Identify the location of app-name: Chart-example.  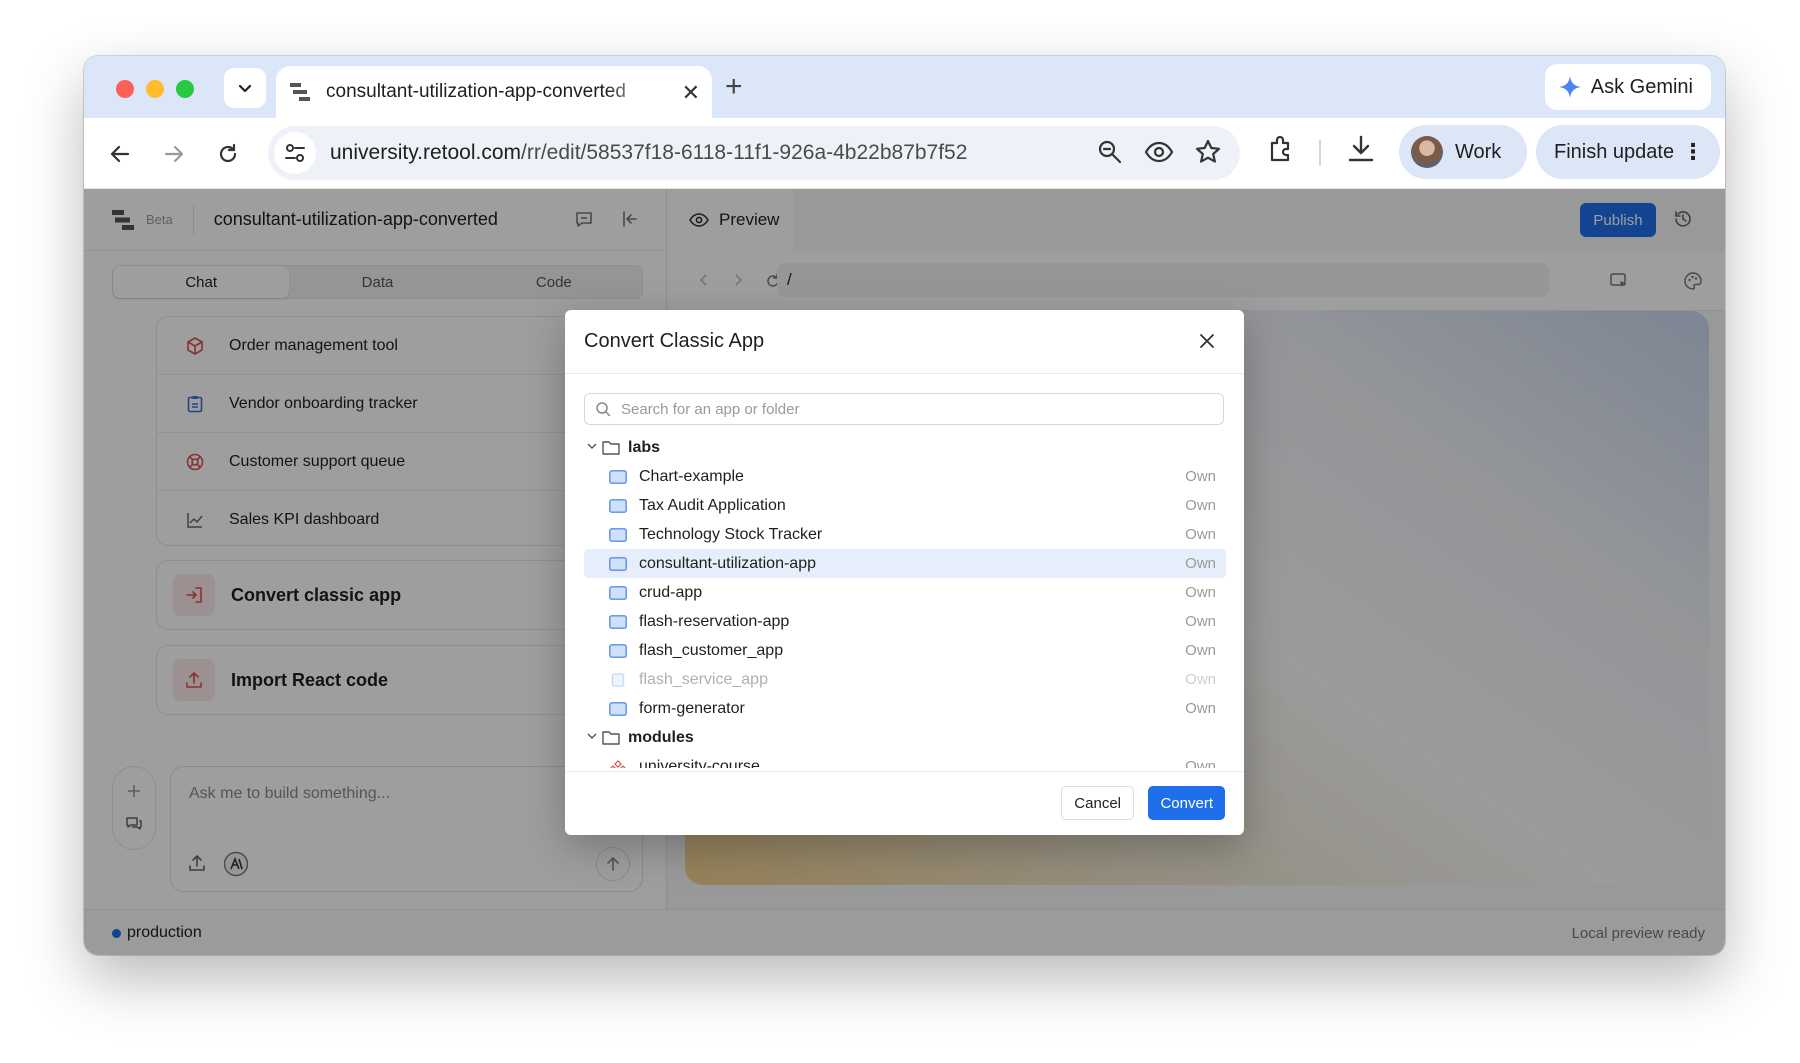
(691, 476).